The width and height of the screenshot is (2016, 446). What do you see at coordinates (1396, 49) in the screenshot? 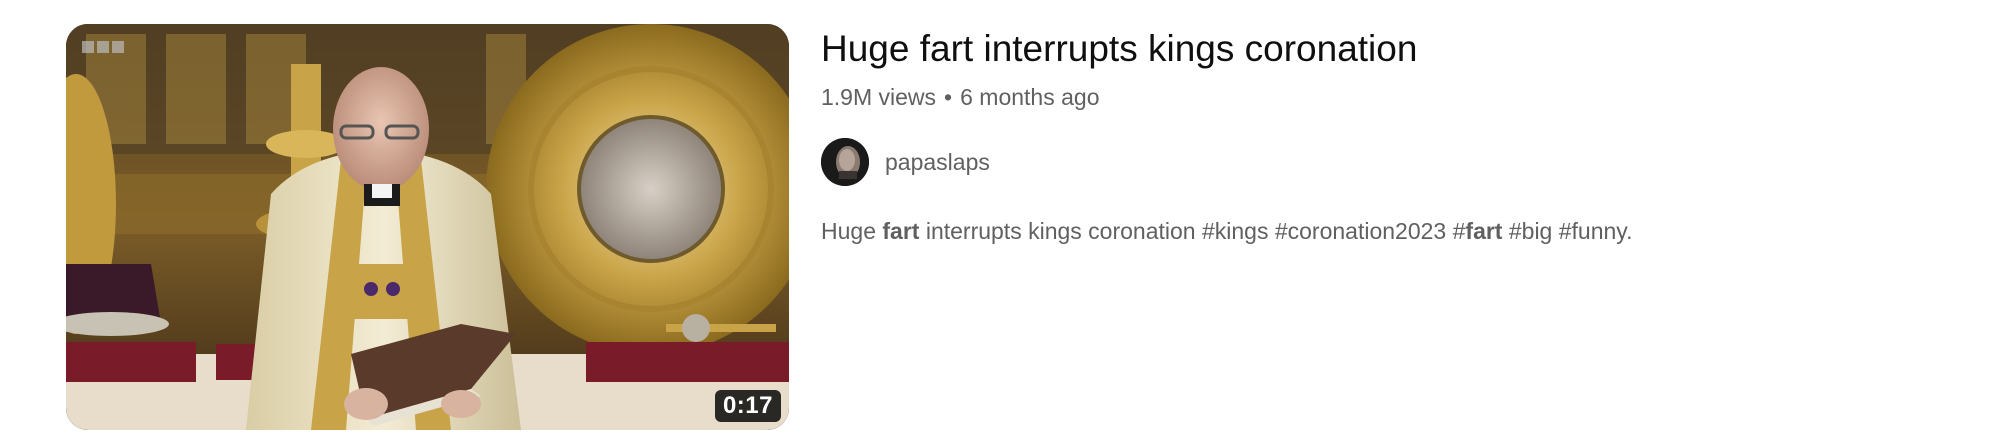
I see `video-title: Huge fart interrupts kings coronation` at bounding box center [1396, 49].